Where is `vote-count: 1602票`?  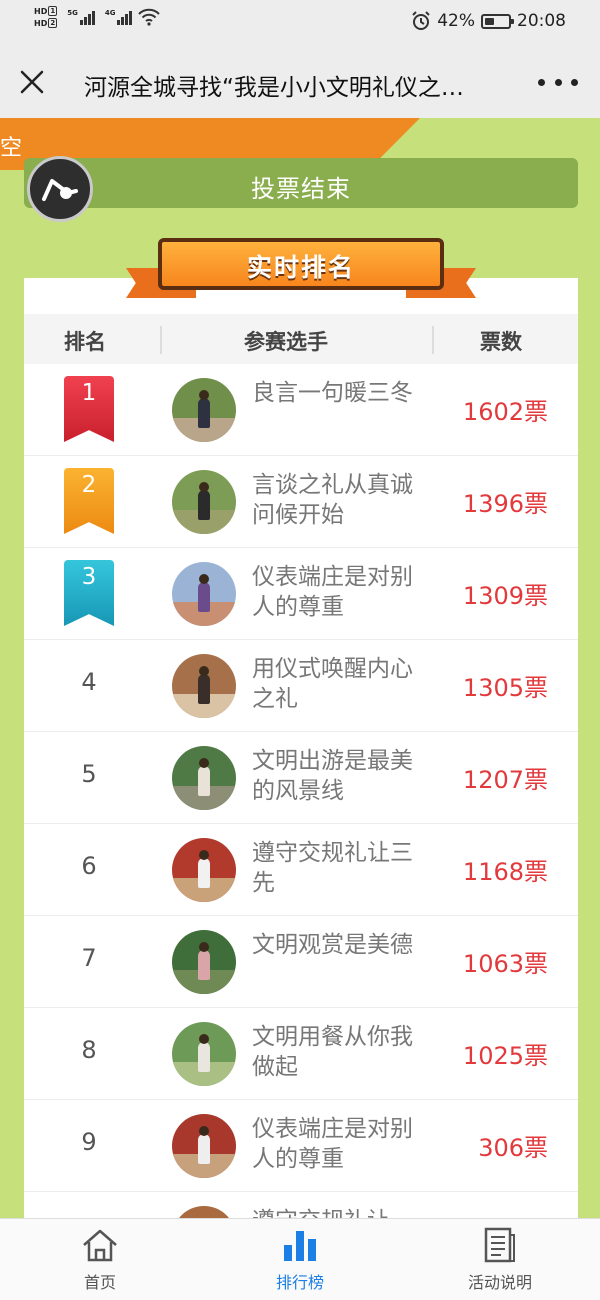 vote-count: 1602票 is located at coordinates (505, 412).